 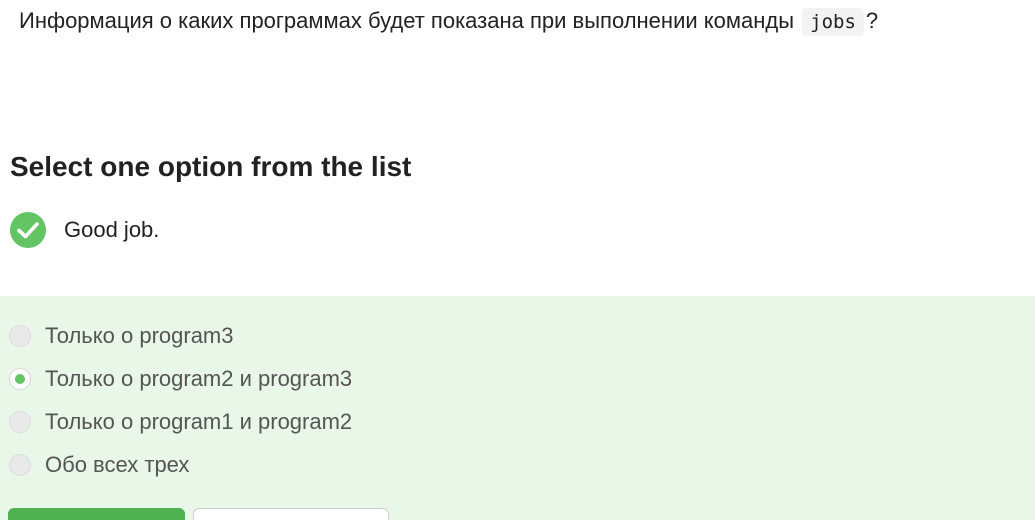 I want to click on command-code: jobs, so click(x=833, y=22).